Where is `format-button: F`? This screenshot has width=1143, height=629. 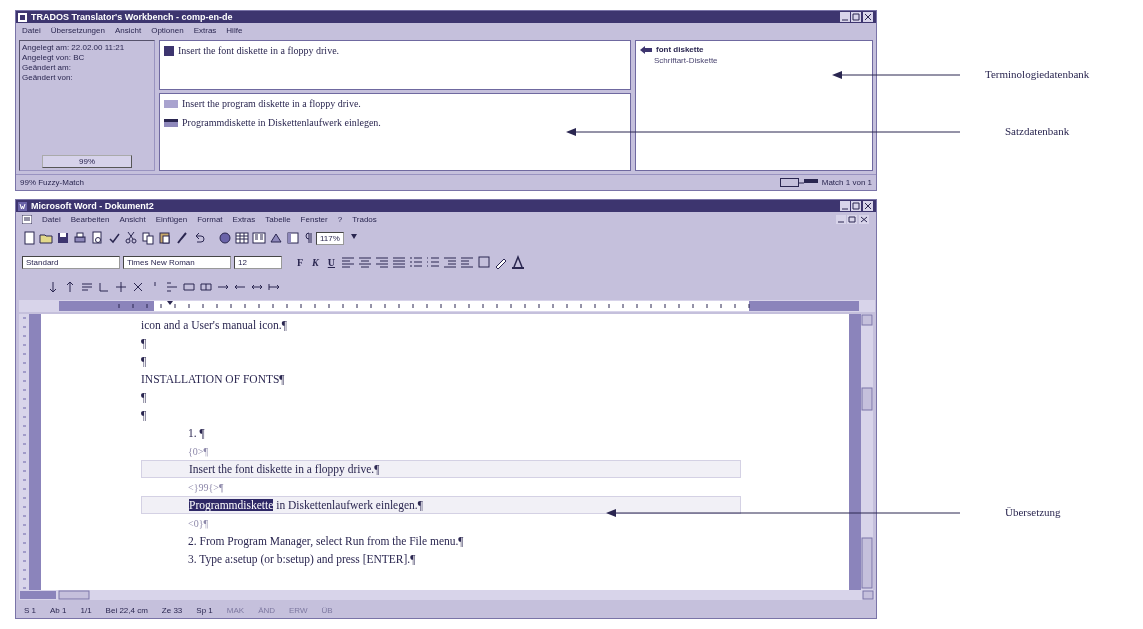
format-button: F is located at coordinates (300, 262).